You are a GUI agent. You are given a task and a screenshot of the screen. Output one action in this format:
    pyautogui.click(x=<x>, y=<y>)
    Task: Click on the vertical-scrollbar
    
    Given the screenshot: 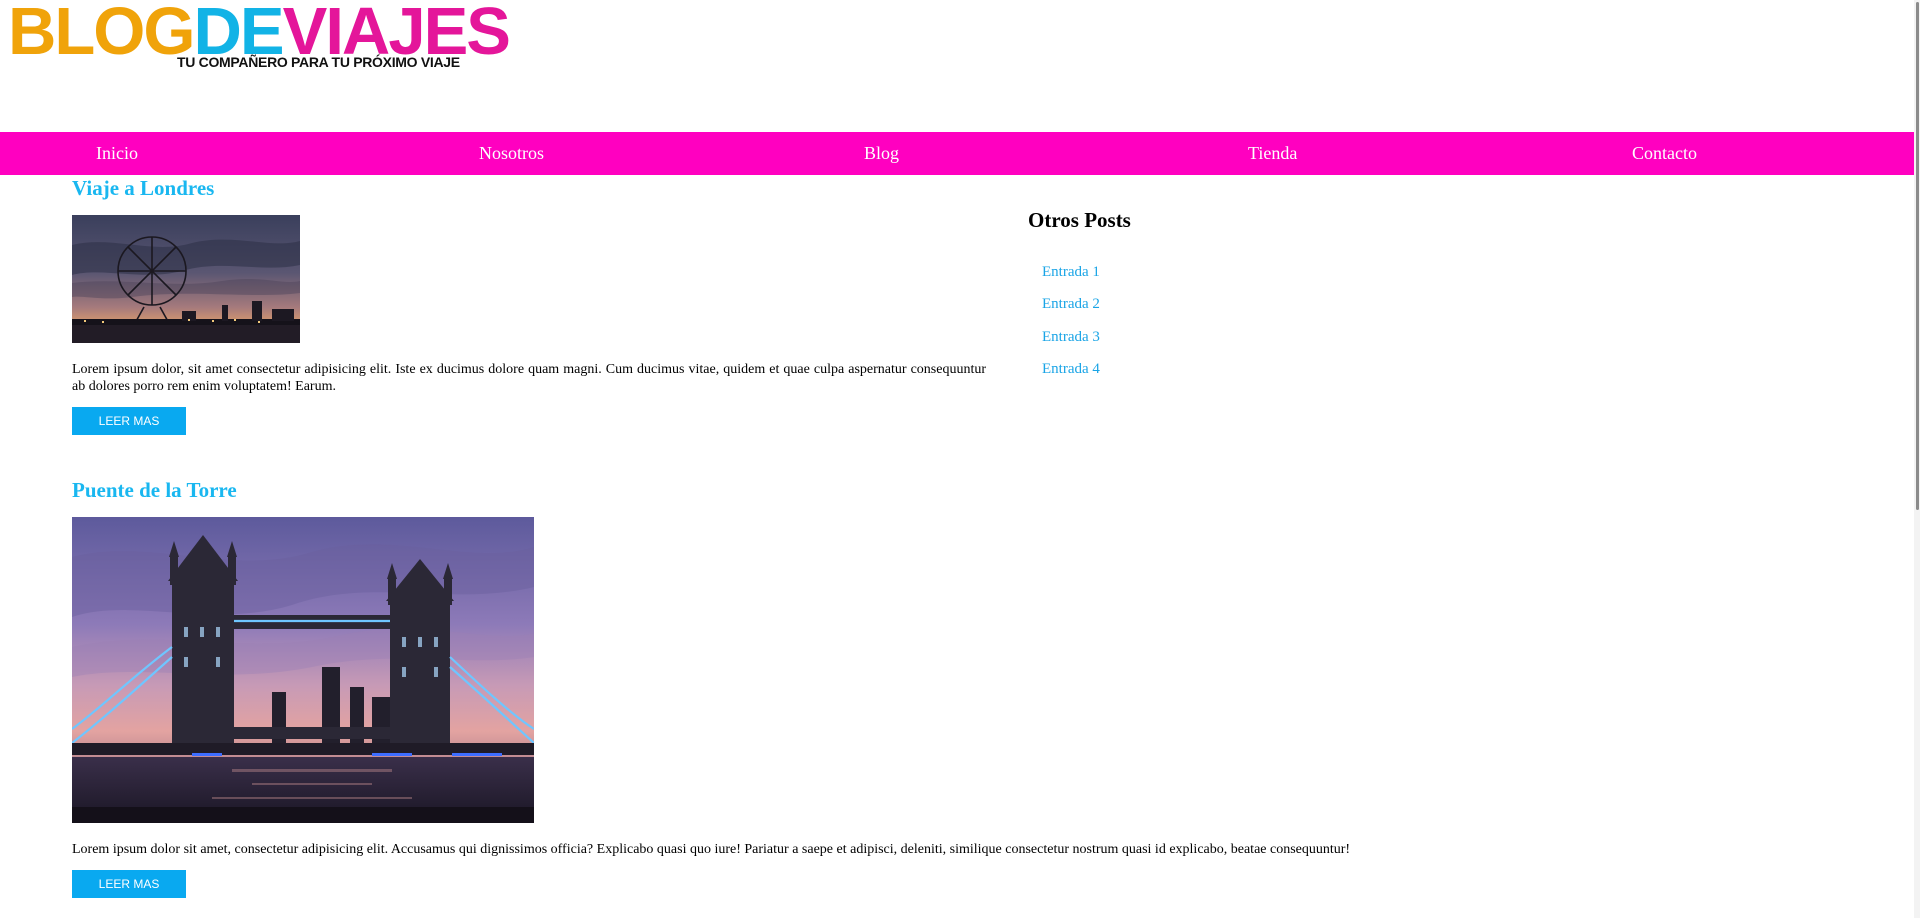 What is the action you would take?
    pyautogui.click(x=1917, y=459)
    